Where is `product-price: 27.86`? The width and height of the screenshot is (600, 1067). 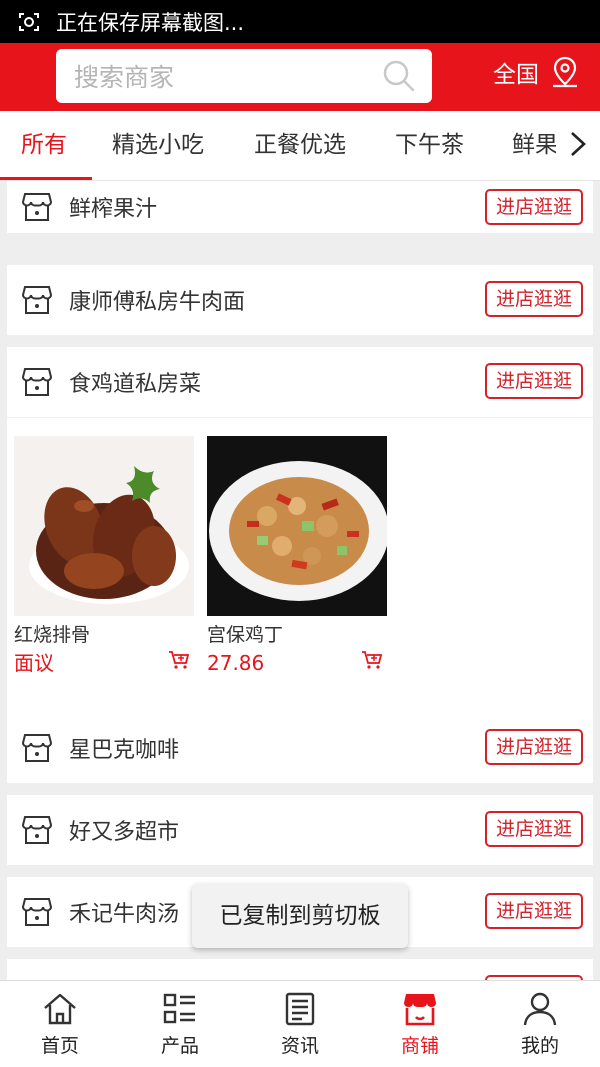
product-price: 27.86 is located at coordinates (236, 663).